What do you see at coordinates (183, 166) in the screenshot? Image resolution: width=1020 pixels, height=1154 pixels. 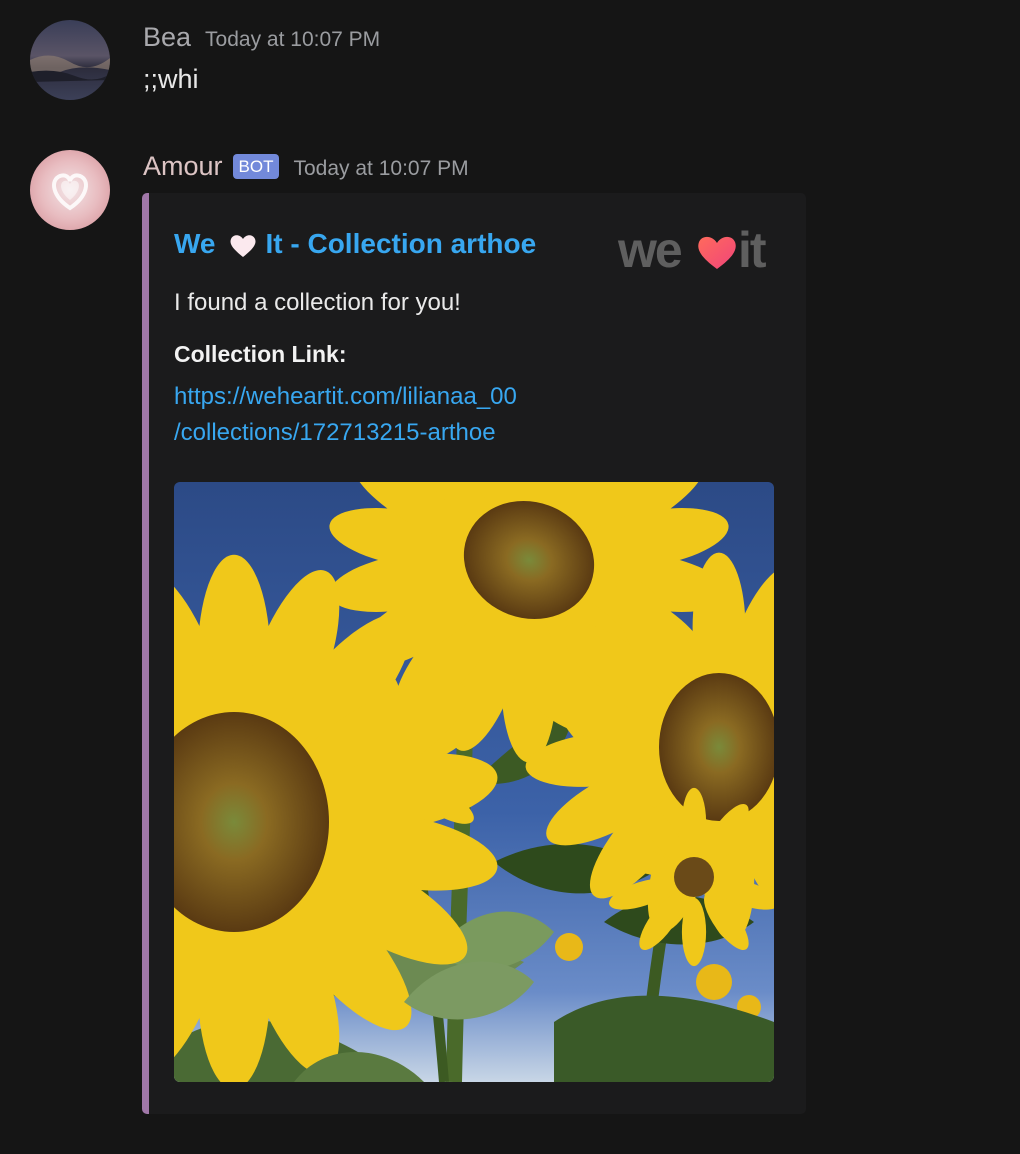 I see `username: Amour` at bounding box center [183, 166].